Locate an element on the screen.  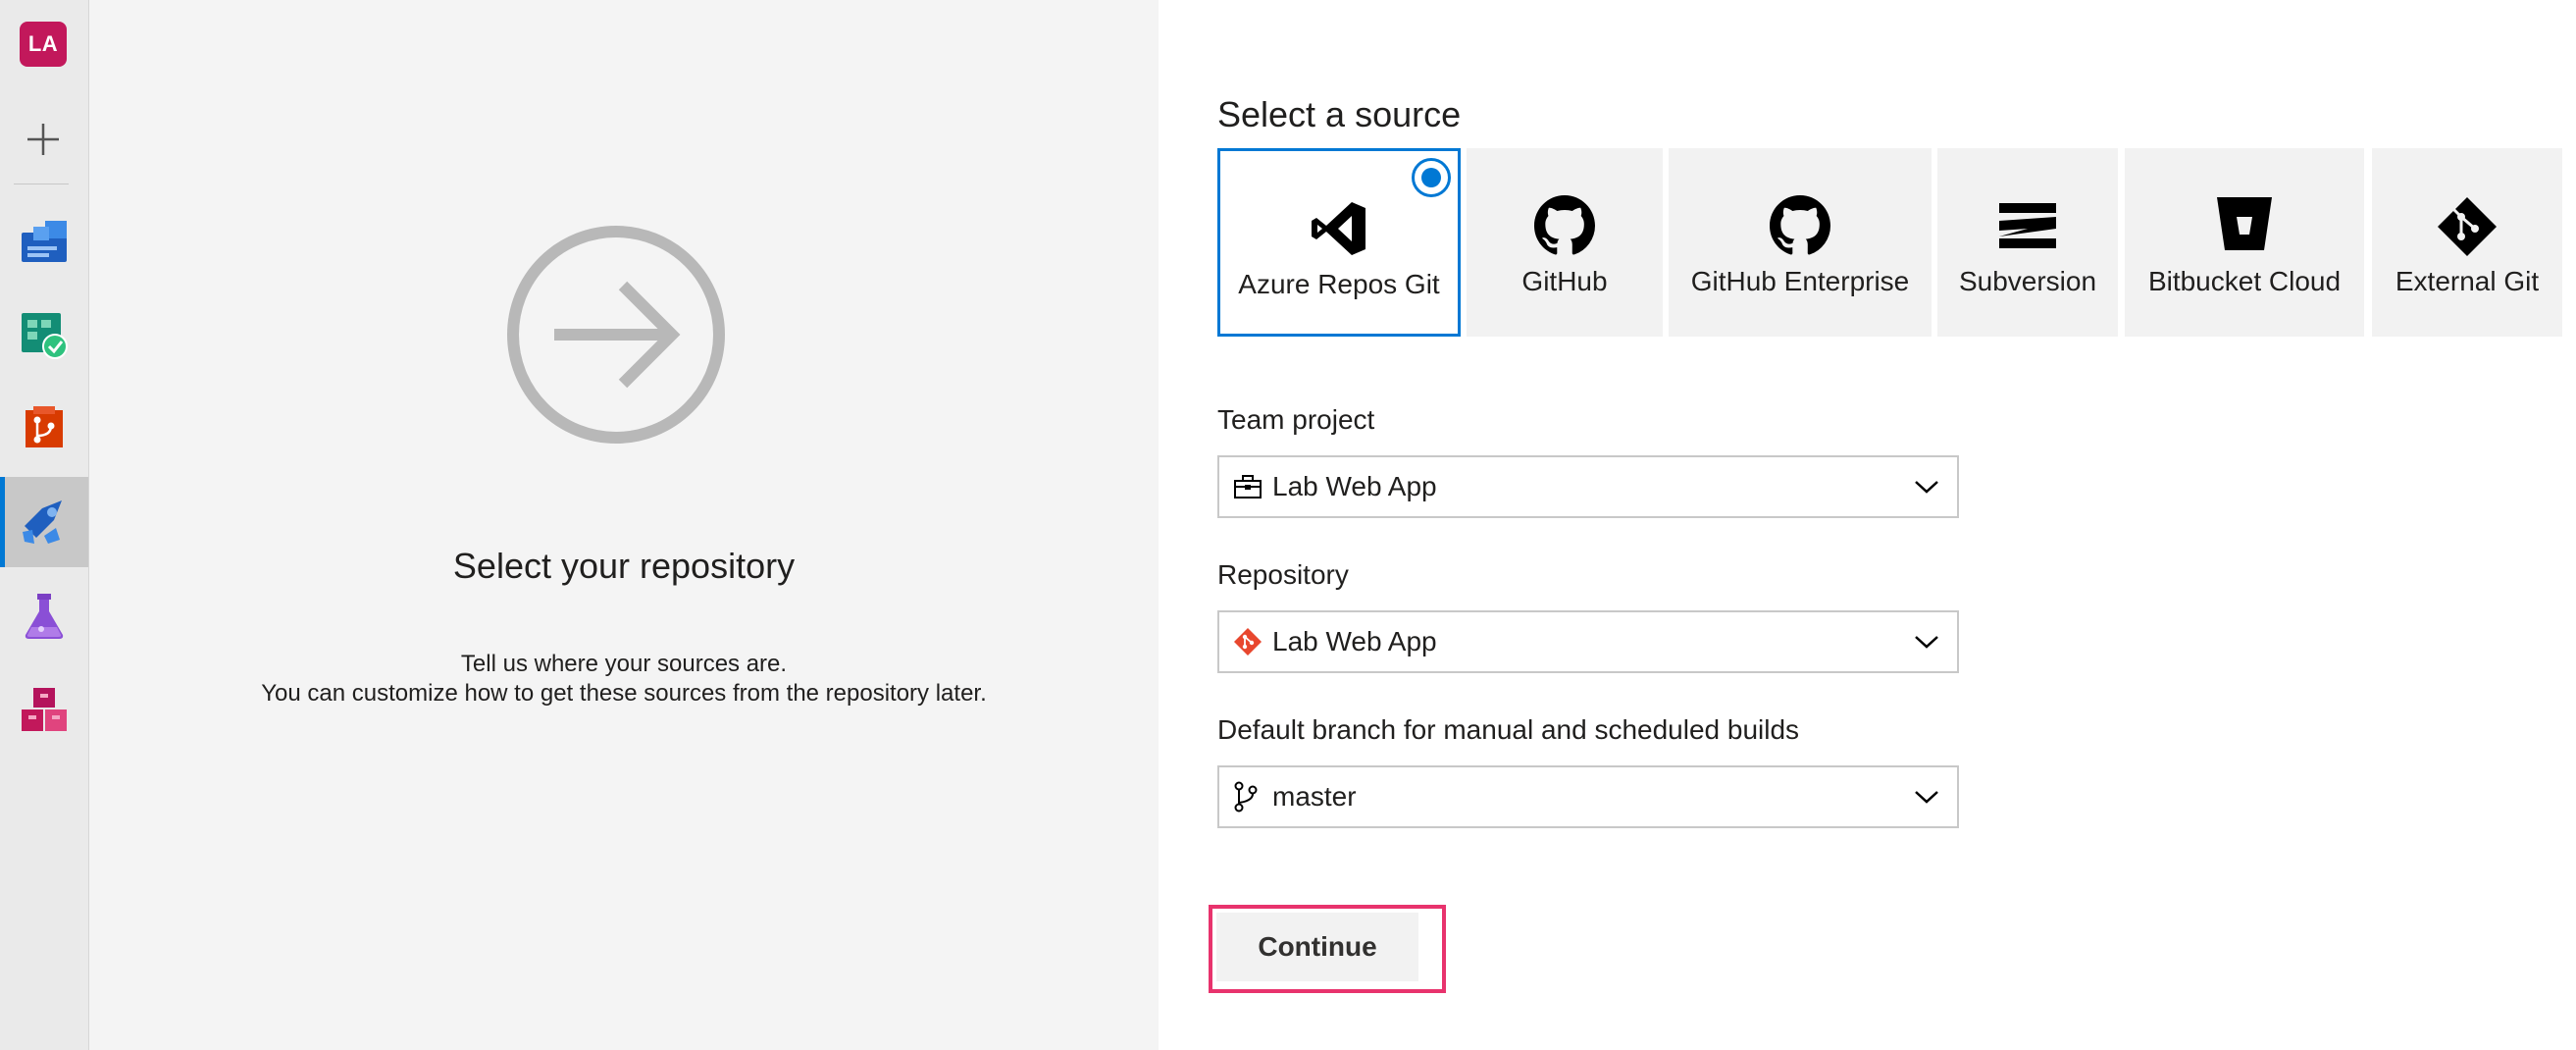
test-plans-icon is located at coordinates (44, 616).